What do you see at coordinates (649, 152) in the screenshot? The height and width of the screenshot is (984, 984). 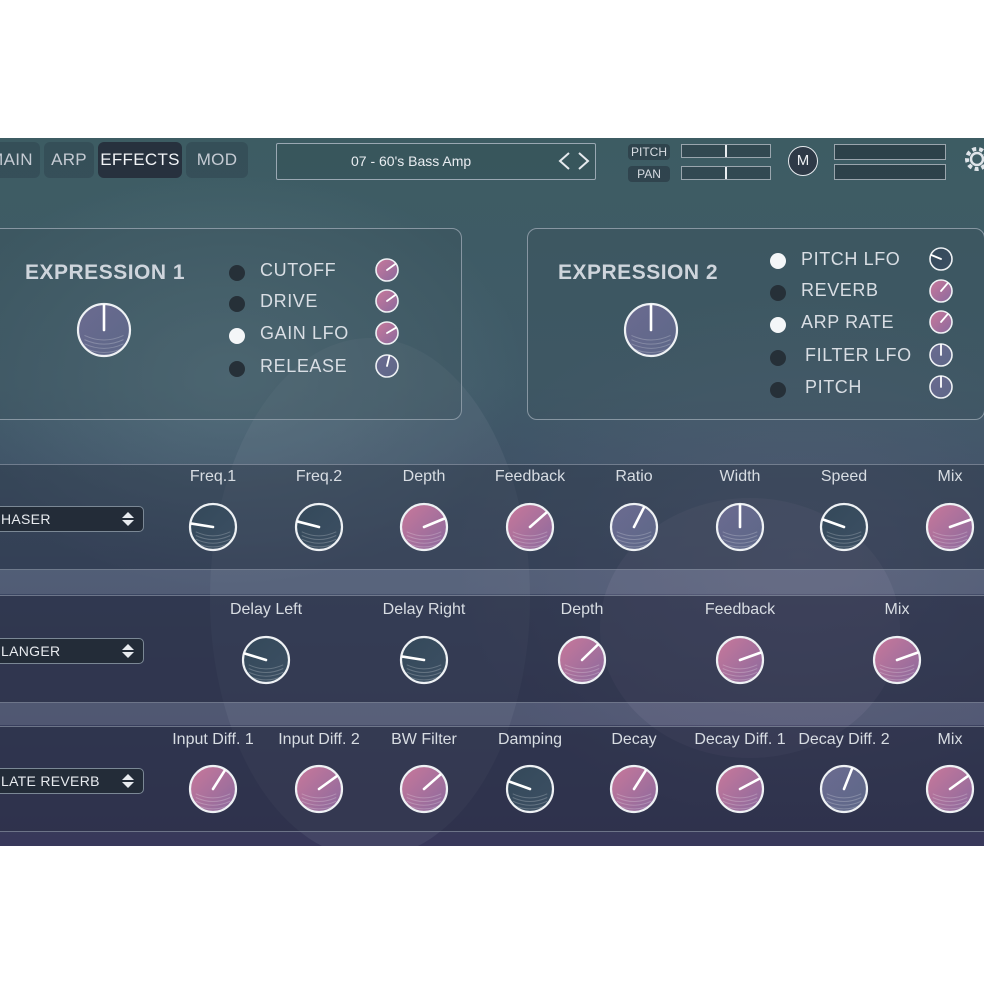 I see `pitch-label: PITCH` at bounding box center [649, 152].